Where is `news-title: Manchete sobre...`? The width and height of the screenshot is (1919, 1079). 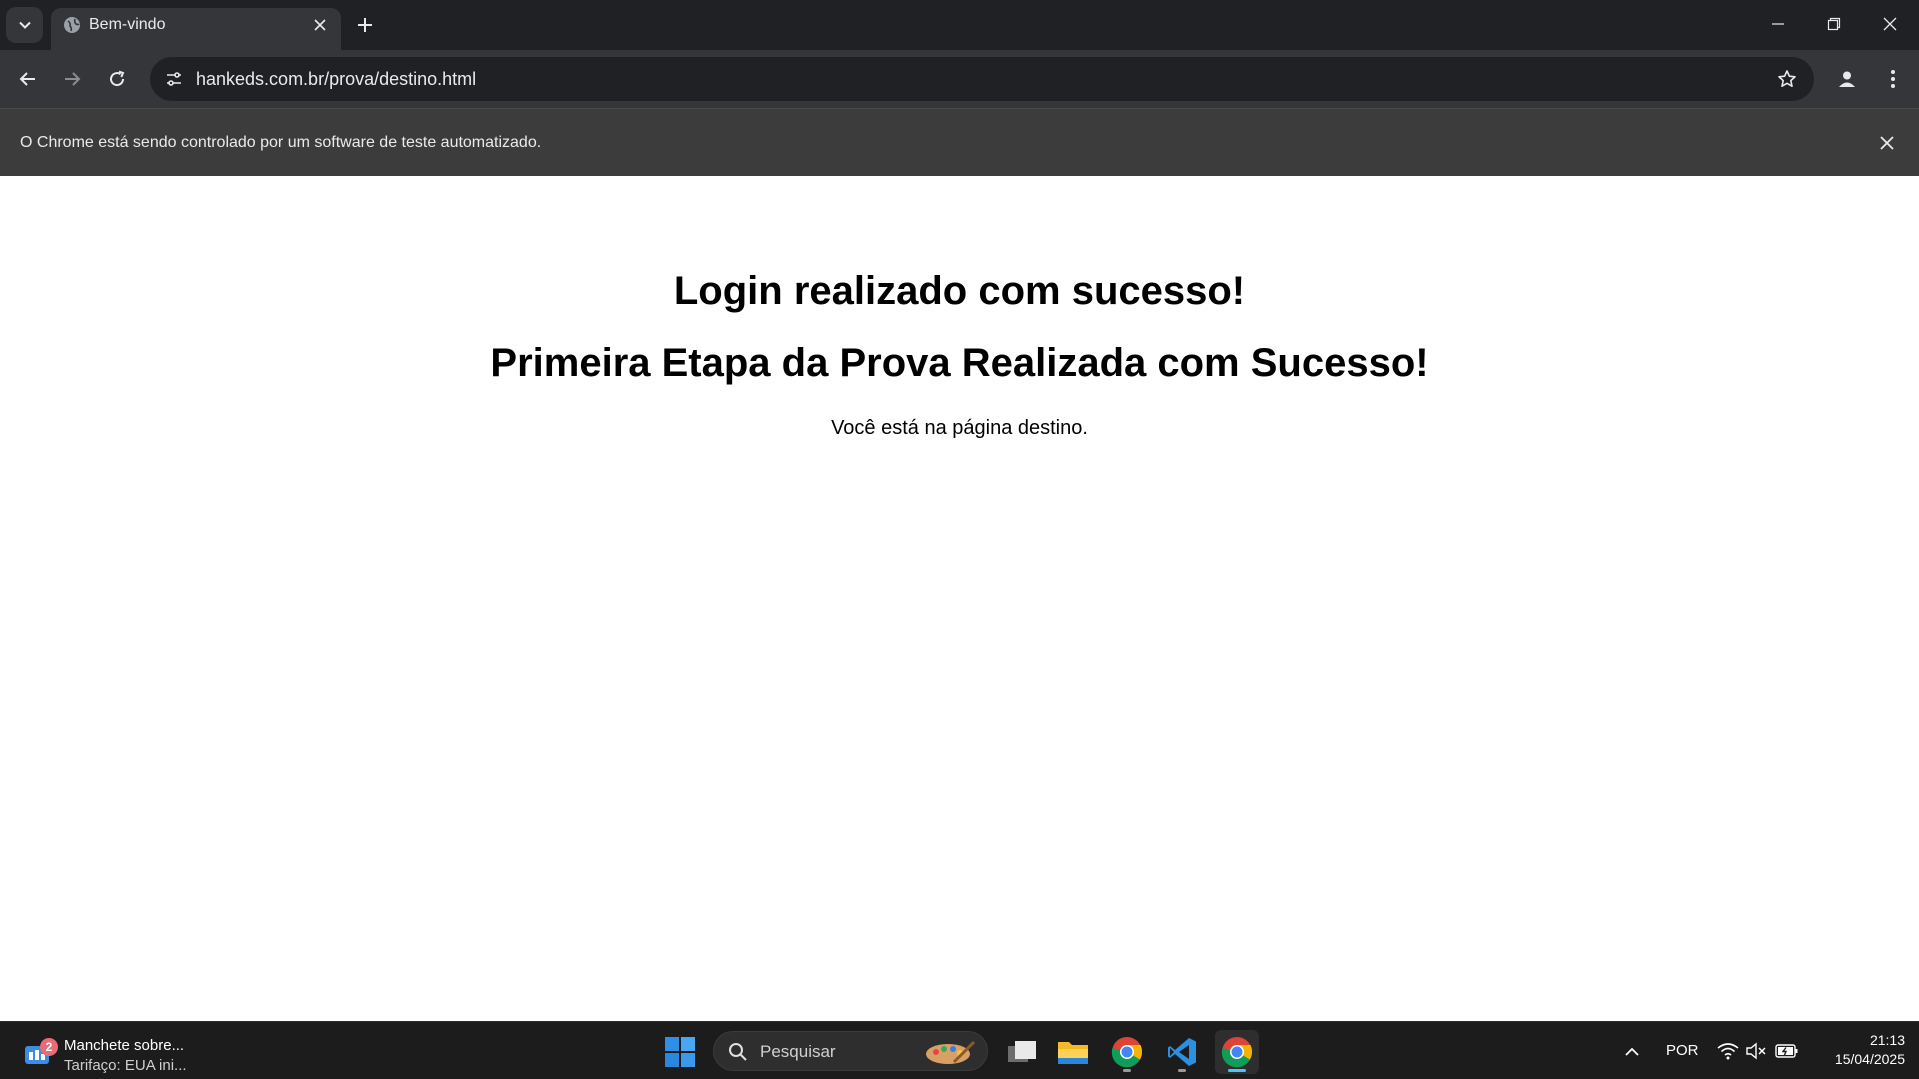
news-title: Manchete sobre... is located at coordinates (124, 1045).